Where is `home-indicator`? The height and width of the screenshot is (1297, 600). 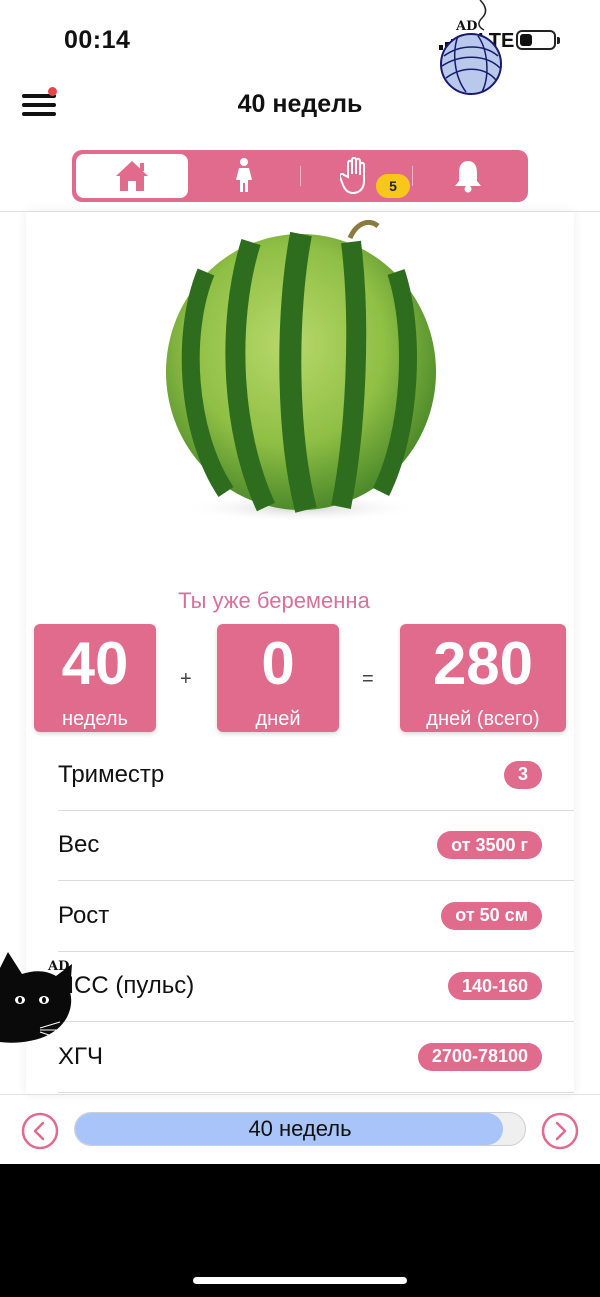 home-indicator is located at coordinates (300, 1280).